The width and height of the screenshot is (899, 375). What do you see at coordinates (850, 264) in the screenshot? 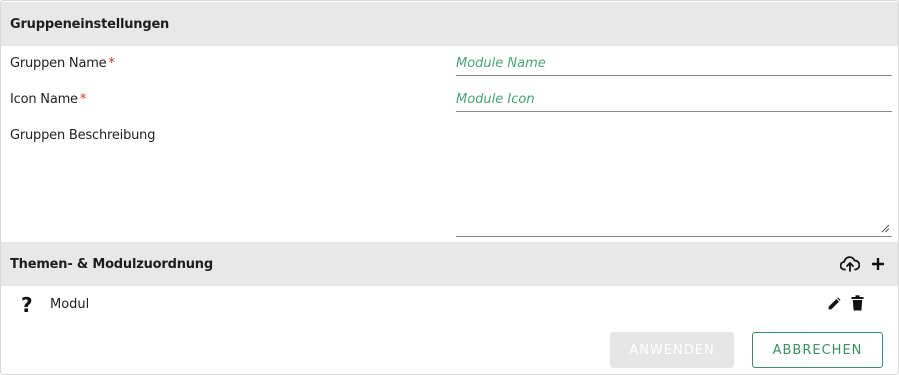
I see `upload-cloud-icon` at bounding box center [850, 264].